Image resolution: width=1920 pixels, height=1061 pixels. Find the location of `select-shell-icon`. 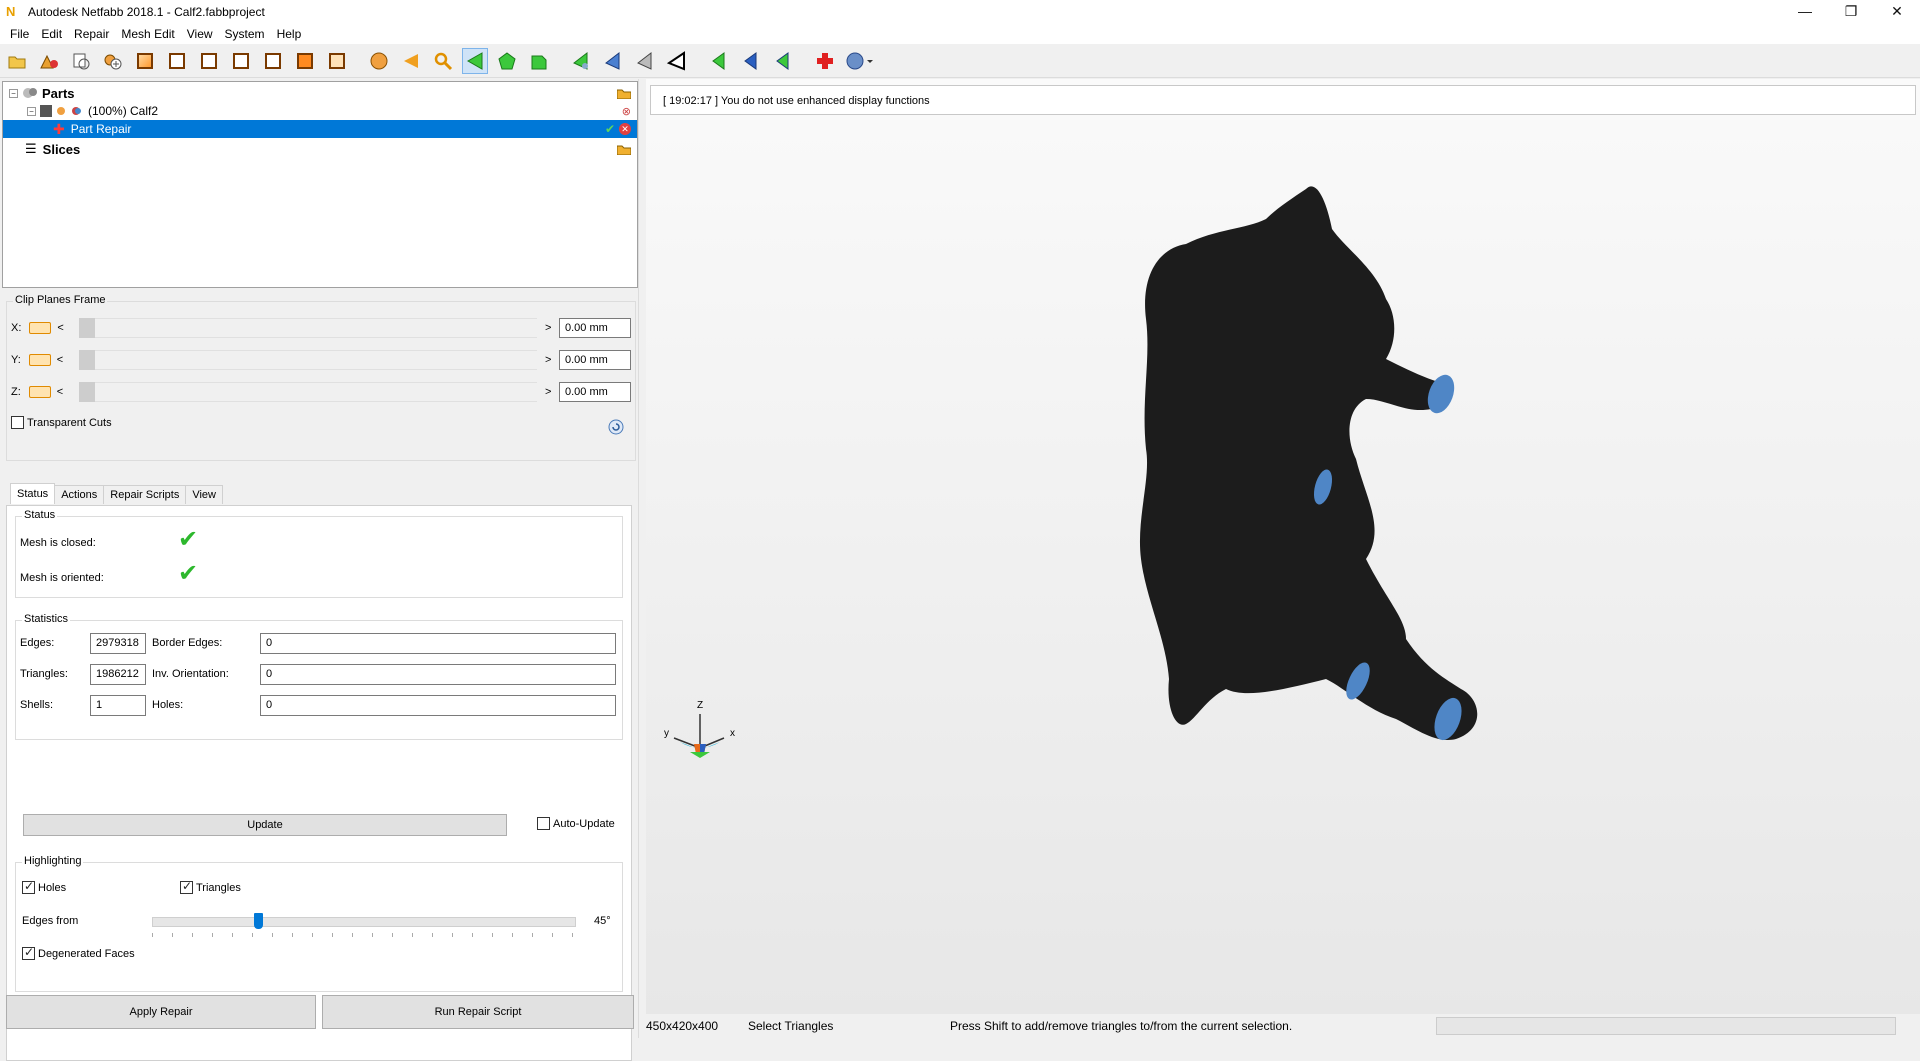

select-shell-icon is located at coordinates (539, 61).